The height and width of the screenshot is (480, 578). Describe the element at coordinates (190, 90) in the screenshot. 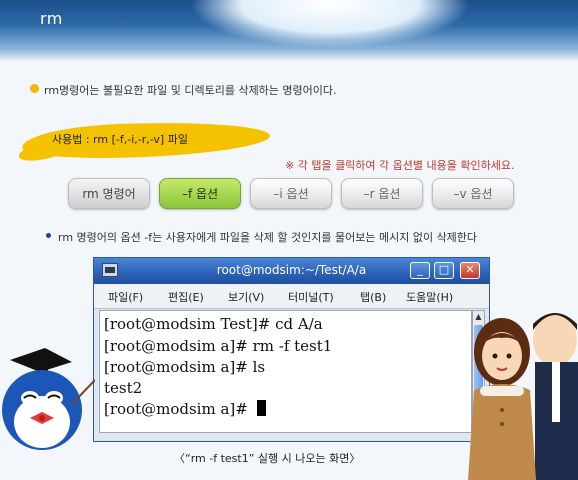

I see `intro-text: rm명령어는 불필요한 파일 및 디렉토리를 삭제하는 명령어이다.` at that location.